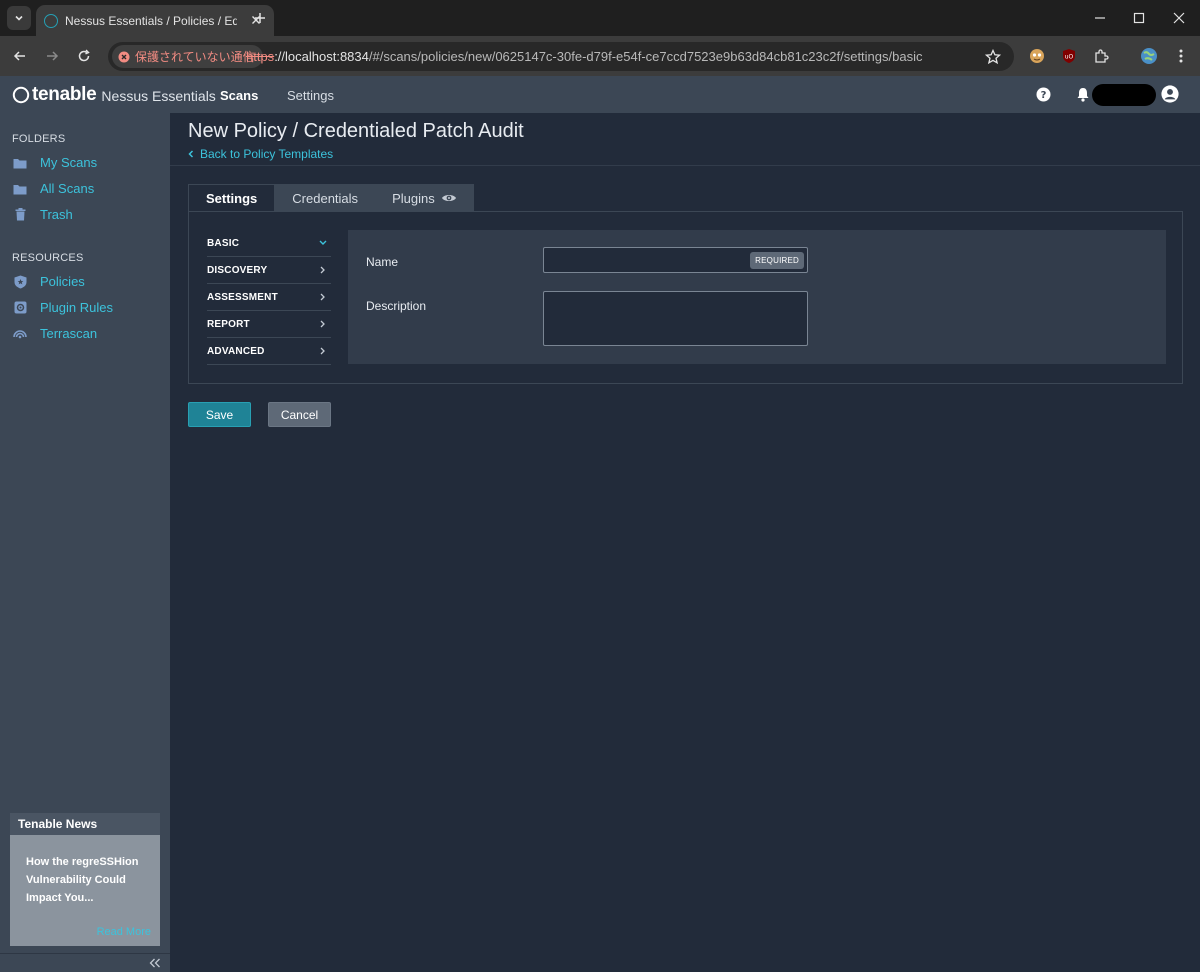 This screenshot has width=1200, height=972. I want to click on profile-button, so click(1149, 56).